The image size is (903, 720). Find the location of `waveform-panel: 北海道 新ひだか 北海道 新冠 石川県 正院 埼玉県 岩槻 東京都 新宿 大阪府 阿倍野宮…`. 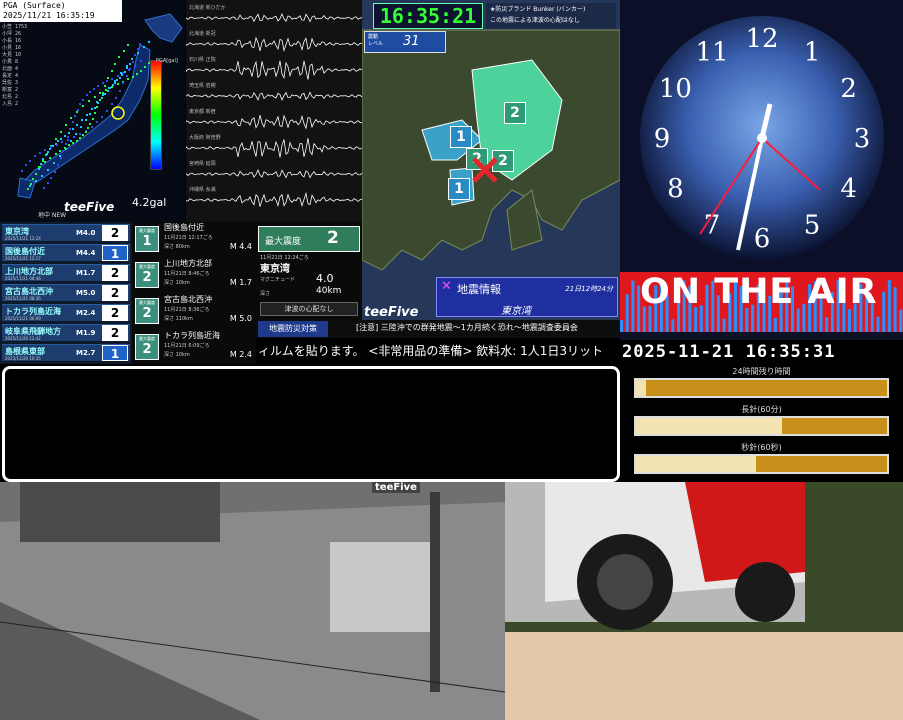

waveform-panel: 北海道 新ひだか 北海道 新冠 石川県 正院 埼玉県 岩槻 東京都 新宿 大阪府 阿倍野宮… is located at coordinates (274, 111).